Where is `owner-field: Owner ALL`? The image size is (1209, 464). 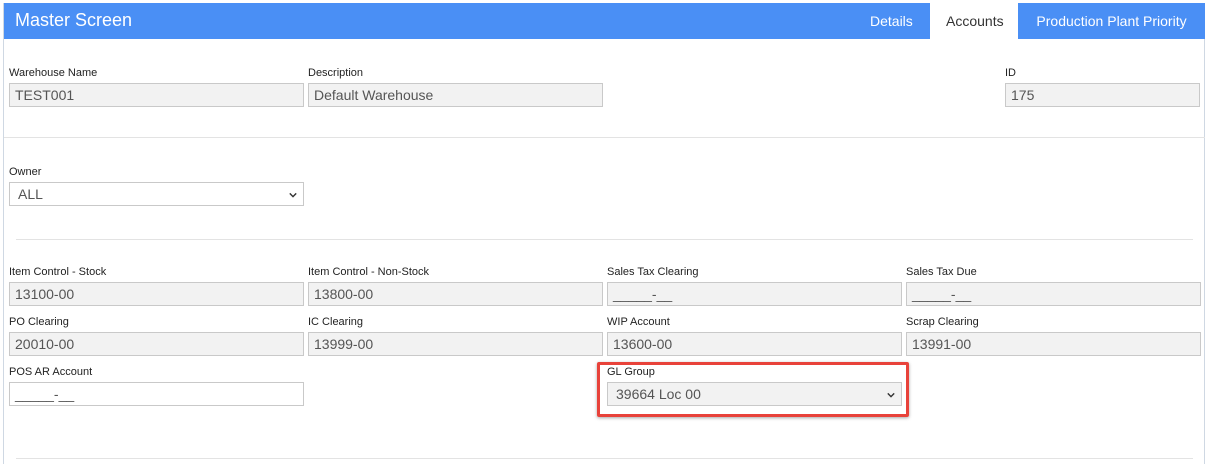 owner-field: Owner ALL is located at coordinates (156, 185).